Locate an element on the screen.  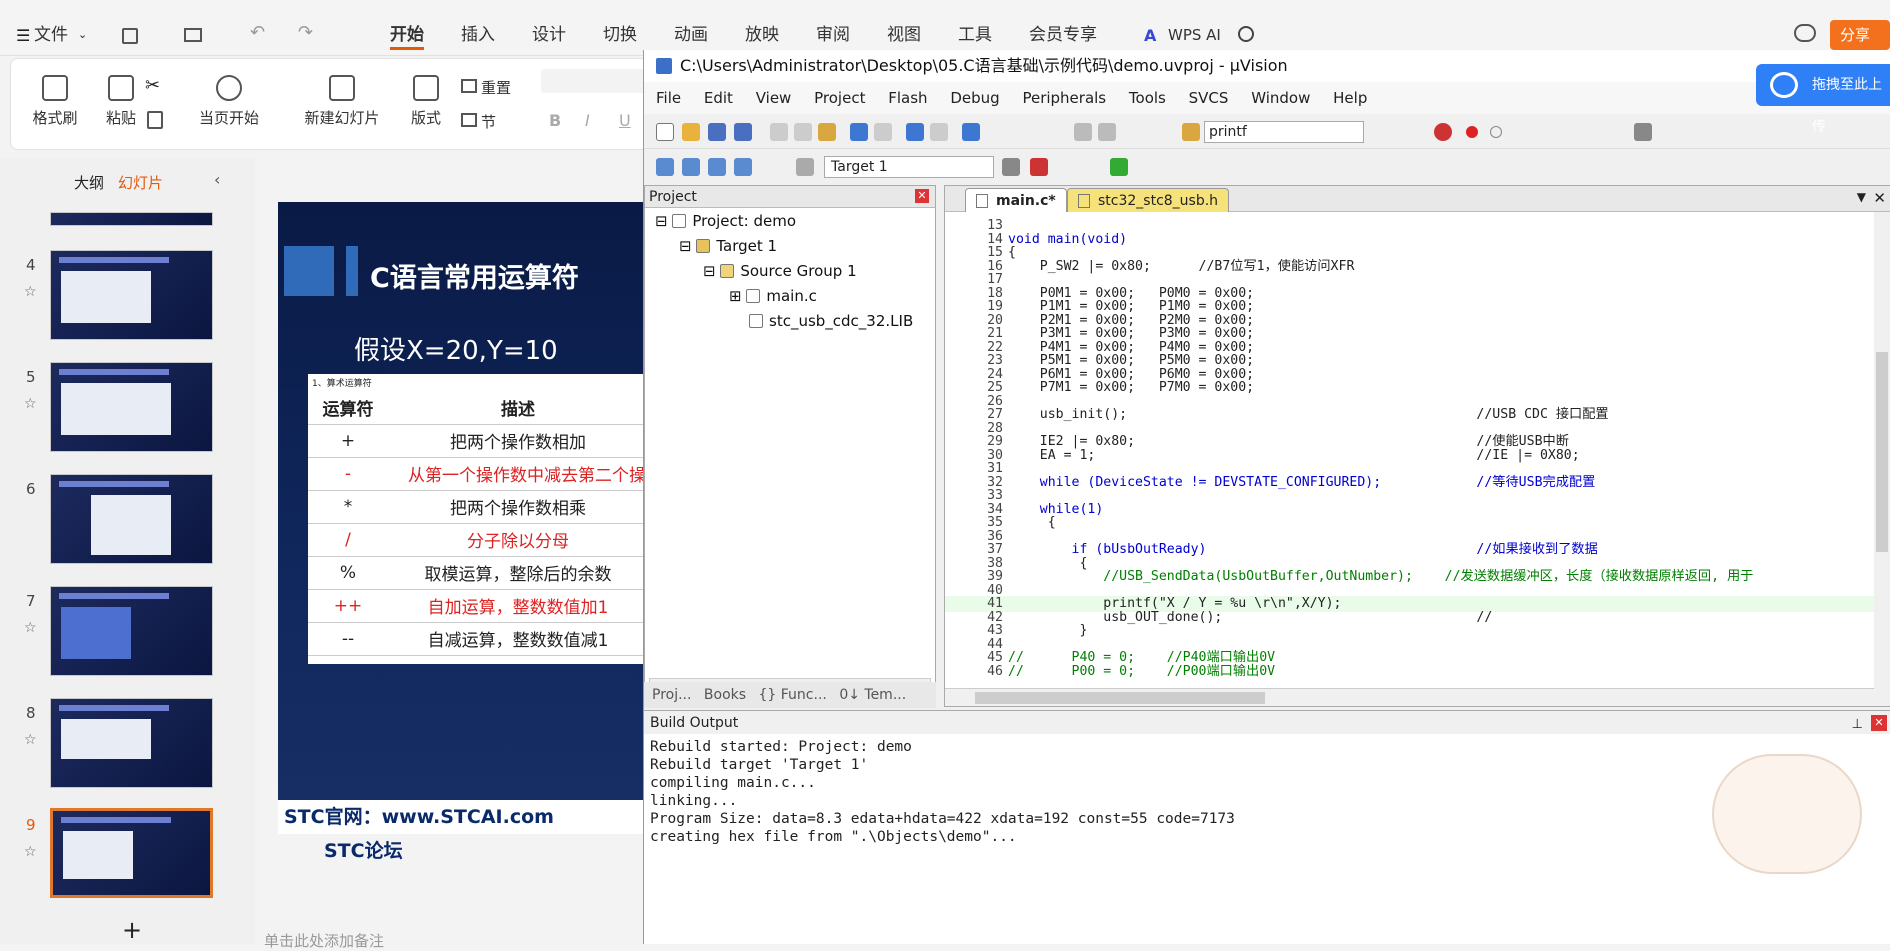
tab-animation: 动画 is located at coordinates (691, 35).